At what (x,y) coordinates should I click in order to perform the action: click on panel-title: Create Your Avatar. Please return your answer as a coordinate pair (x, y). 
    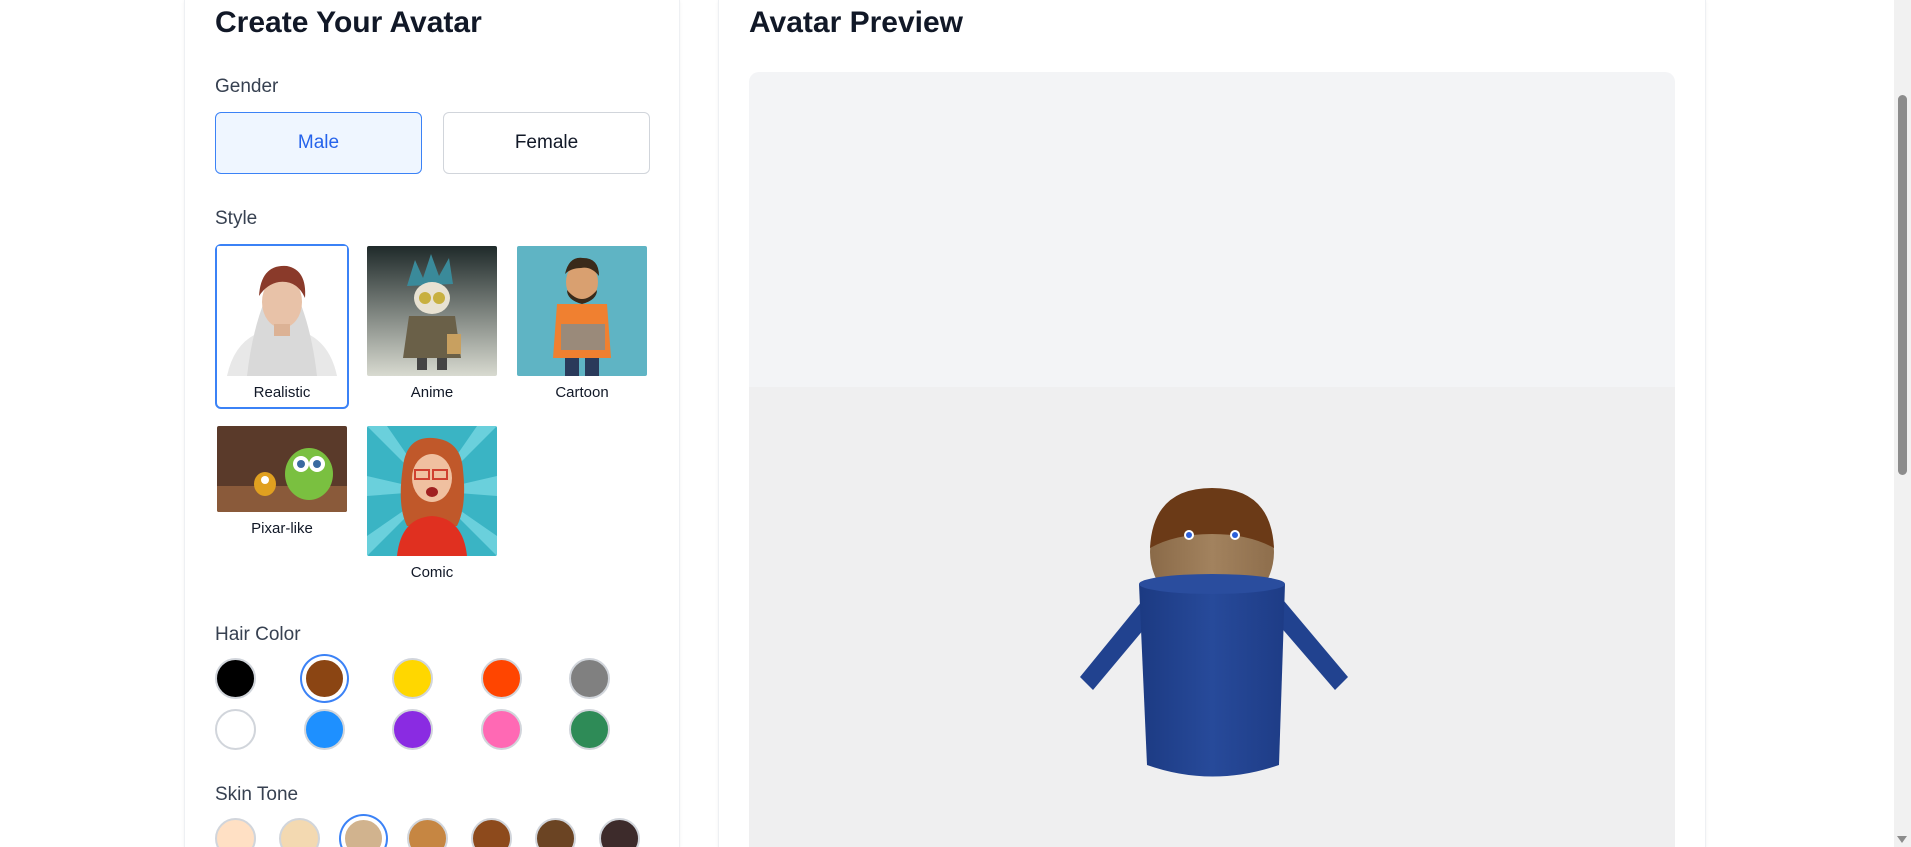
    Looking at the image, I should click on (348, 22).